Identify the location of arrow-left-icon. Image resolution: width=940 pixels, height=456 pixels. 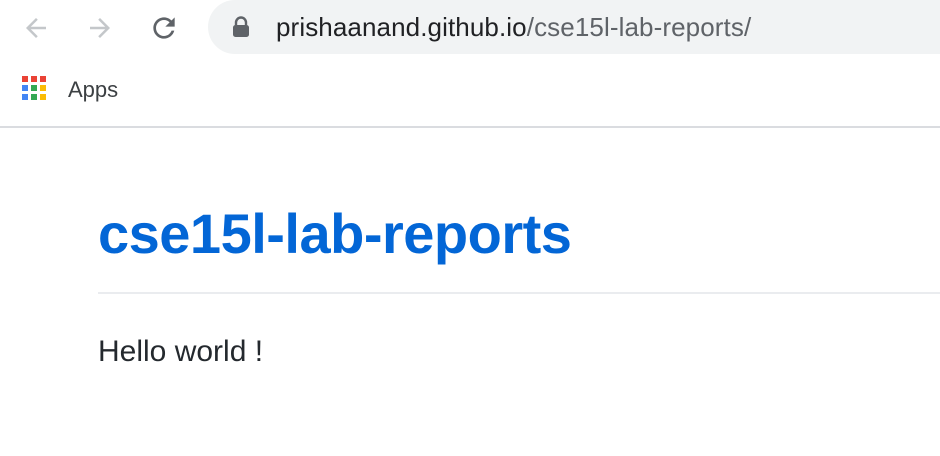
(36, 28).